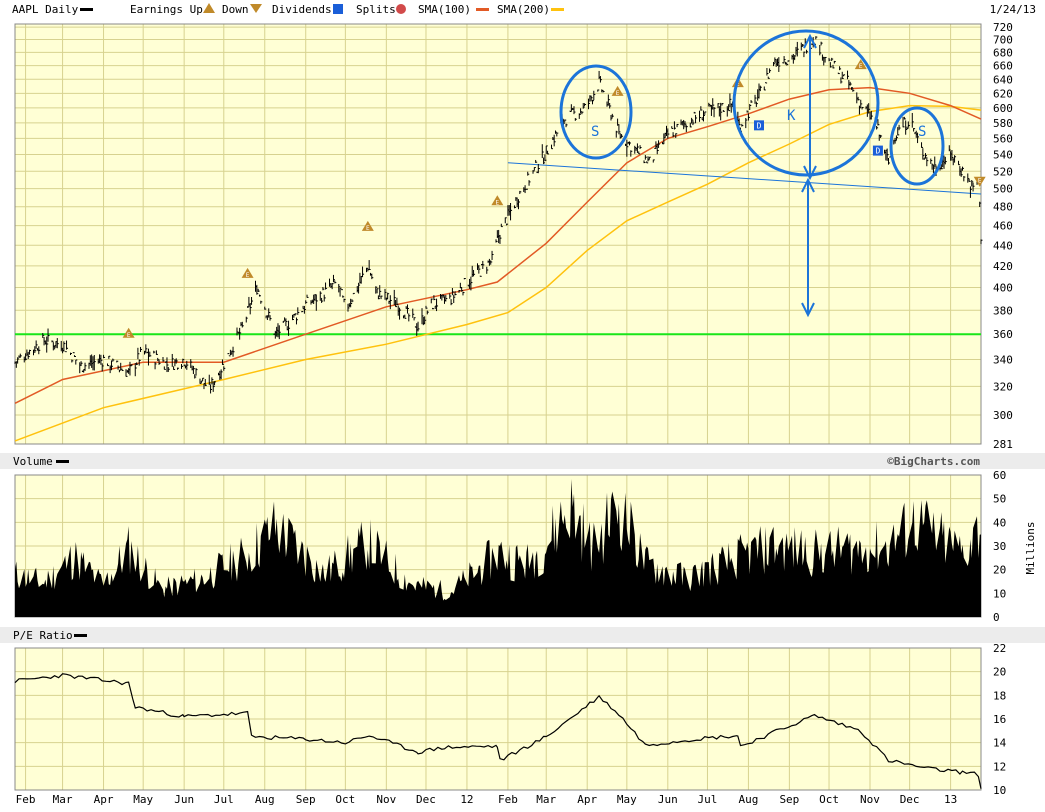  What do you see at coordinates (45, 9) in the screenshot?
I see `symbol-label: AAPL Daily` at bounding box center [45, 9].